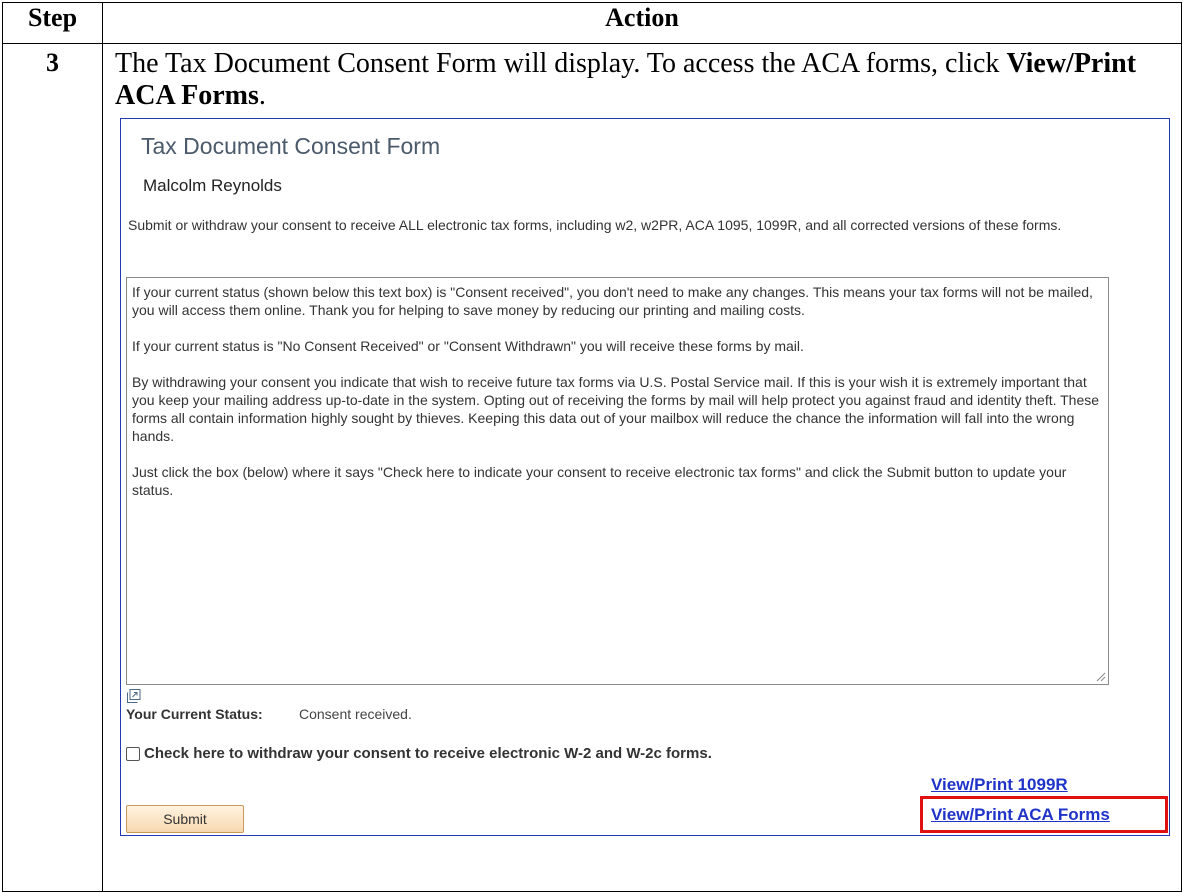 Image resolution: width=1184 pixels, height=892 pixels. What do you see at coordinates (1101, 677) in the screenshot?
I see `resize-grip-icon` at bounding box center [1101, 677].